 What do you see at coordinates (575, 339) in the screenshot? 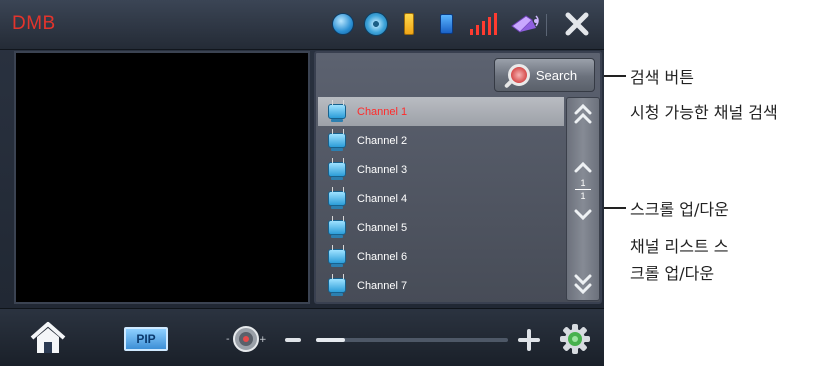
I see `gear-icon` at bounding box center [575, 339].